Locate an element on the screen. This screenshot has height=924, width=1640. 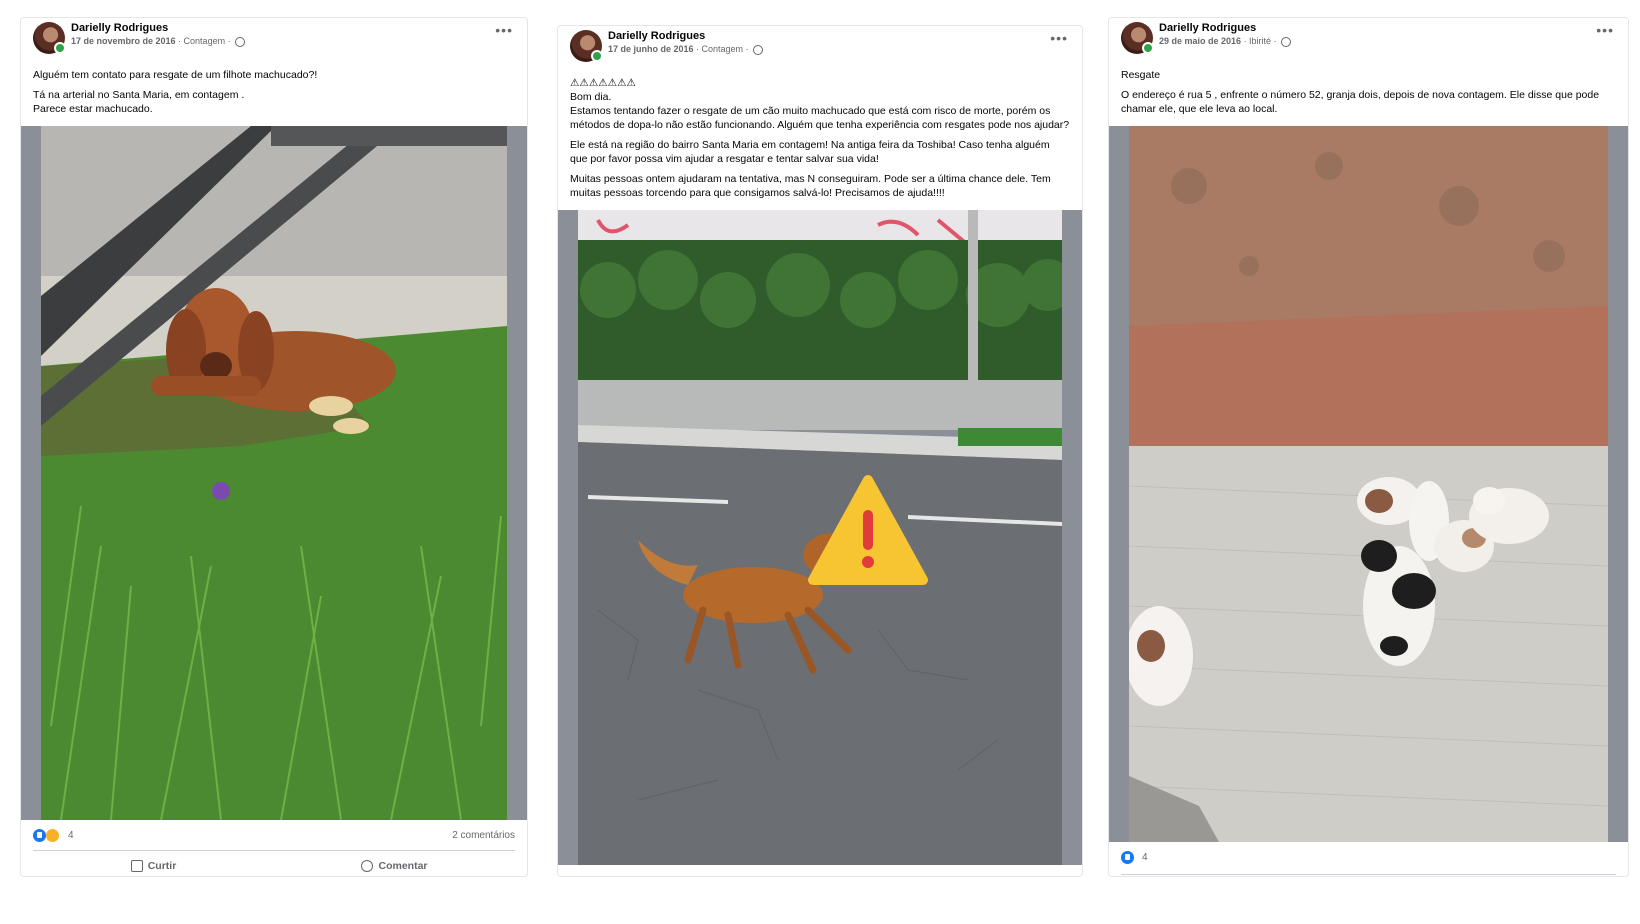
comment-button: Comentar is located at coordinates (394, 863).